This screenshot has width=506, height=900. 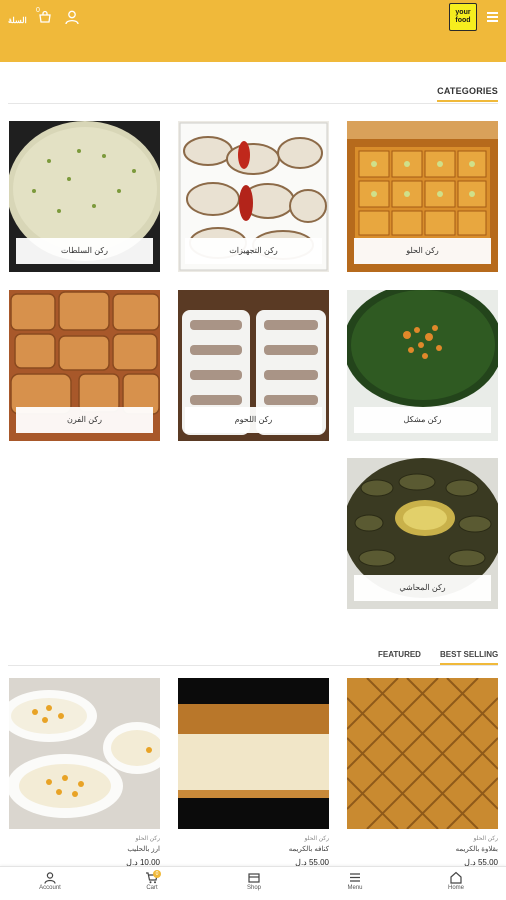 I want to click on category-label: ركن السلطات, so click(x=84, y=251).